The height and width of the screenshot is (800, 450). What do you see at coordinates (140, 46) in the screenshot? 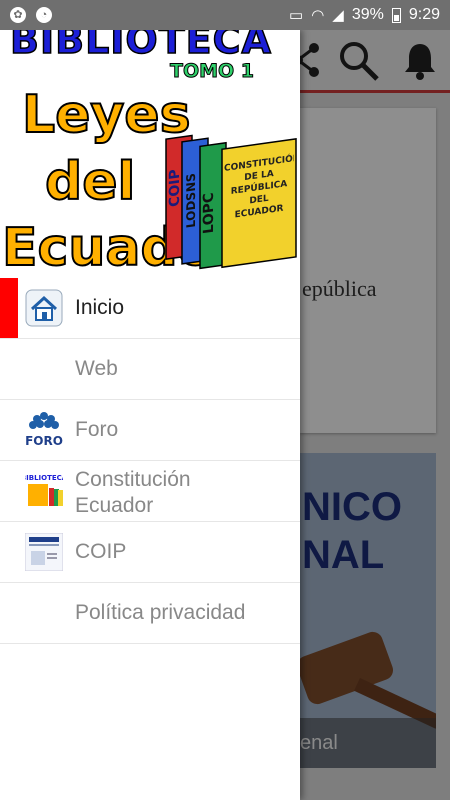
I see `header-title: BIBLIOTECA` at bounding box center [140, 46].